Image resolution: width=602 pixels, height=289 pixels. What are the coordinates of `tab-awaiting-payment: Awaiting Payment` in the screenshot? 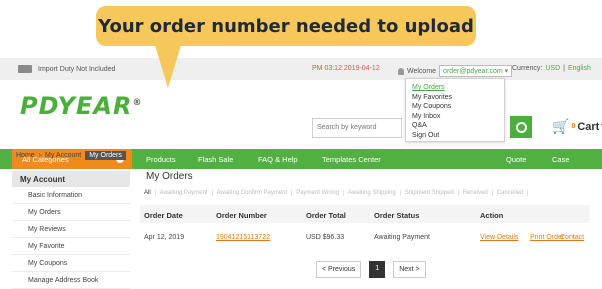 It's located at (184, 193).